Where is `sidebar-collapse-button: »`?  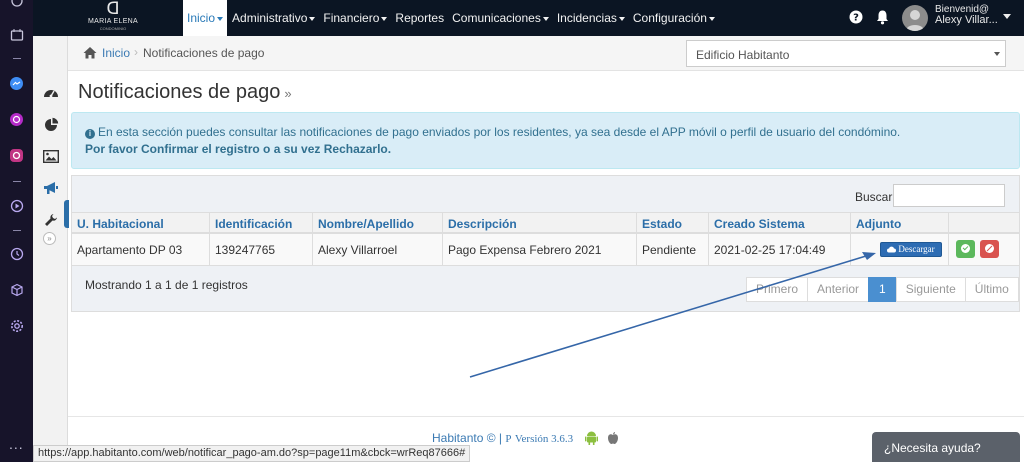 sidebar-collapse-button: » is located at coordinates (49, 238).